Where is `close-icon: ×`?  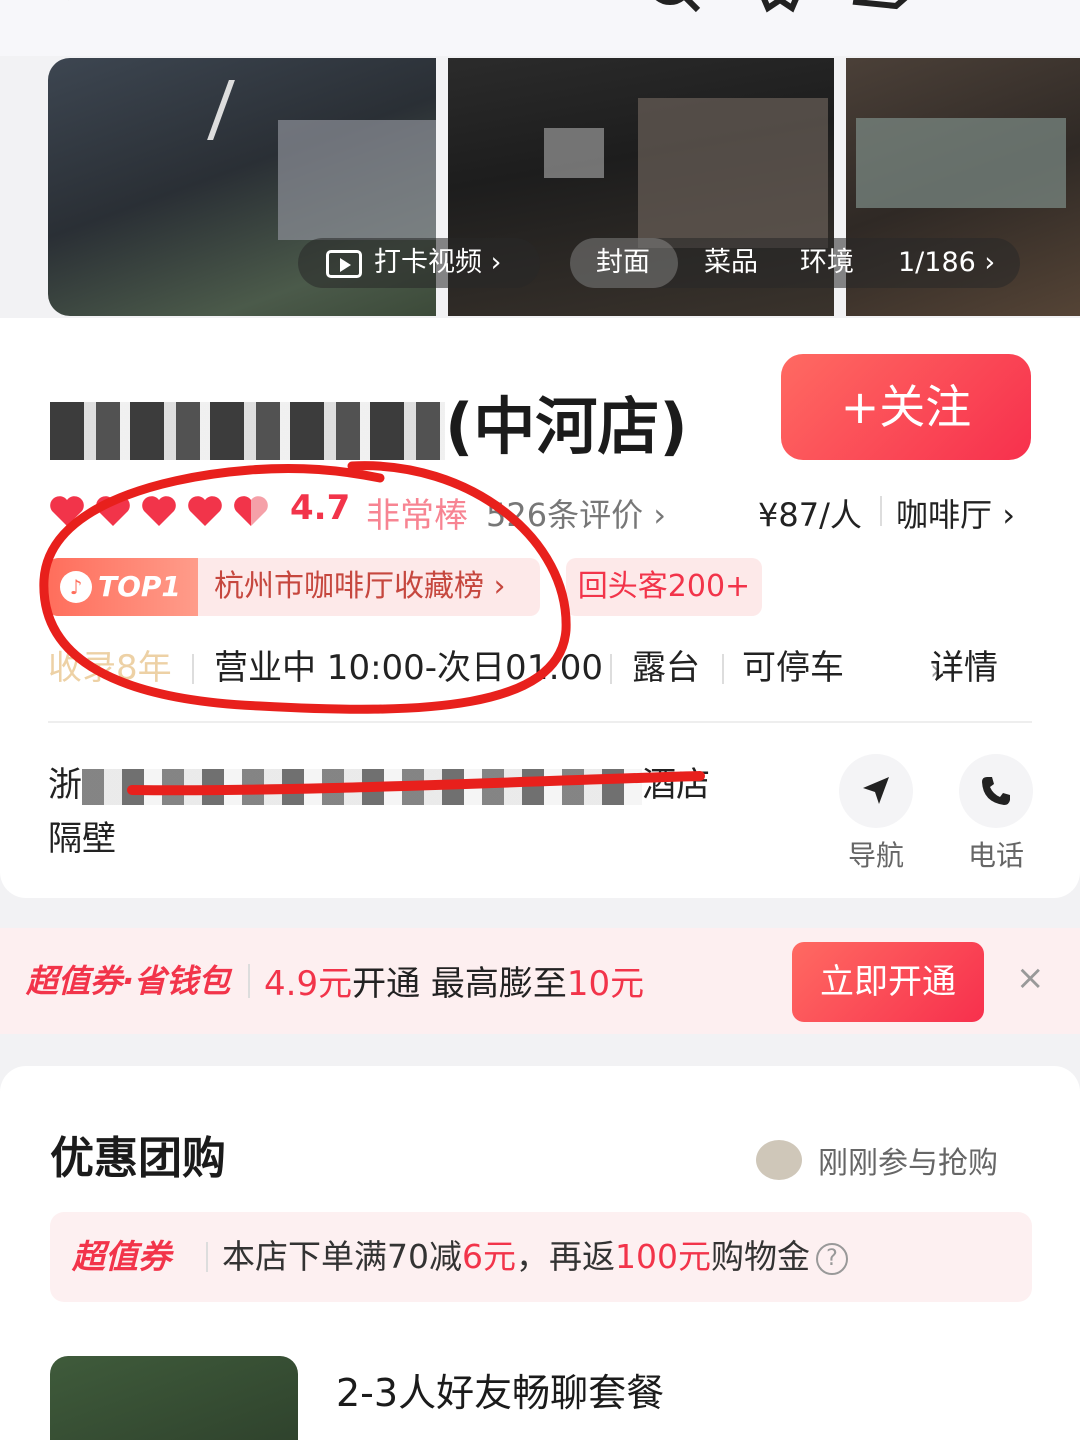 close-icon: × is located at coordinates (1030, 978).